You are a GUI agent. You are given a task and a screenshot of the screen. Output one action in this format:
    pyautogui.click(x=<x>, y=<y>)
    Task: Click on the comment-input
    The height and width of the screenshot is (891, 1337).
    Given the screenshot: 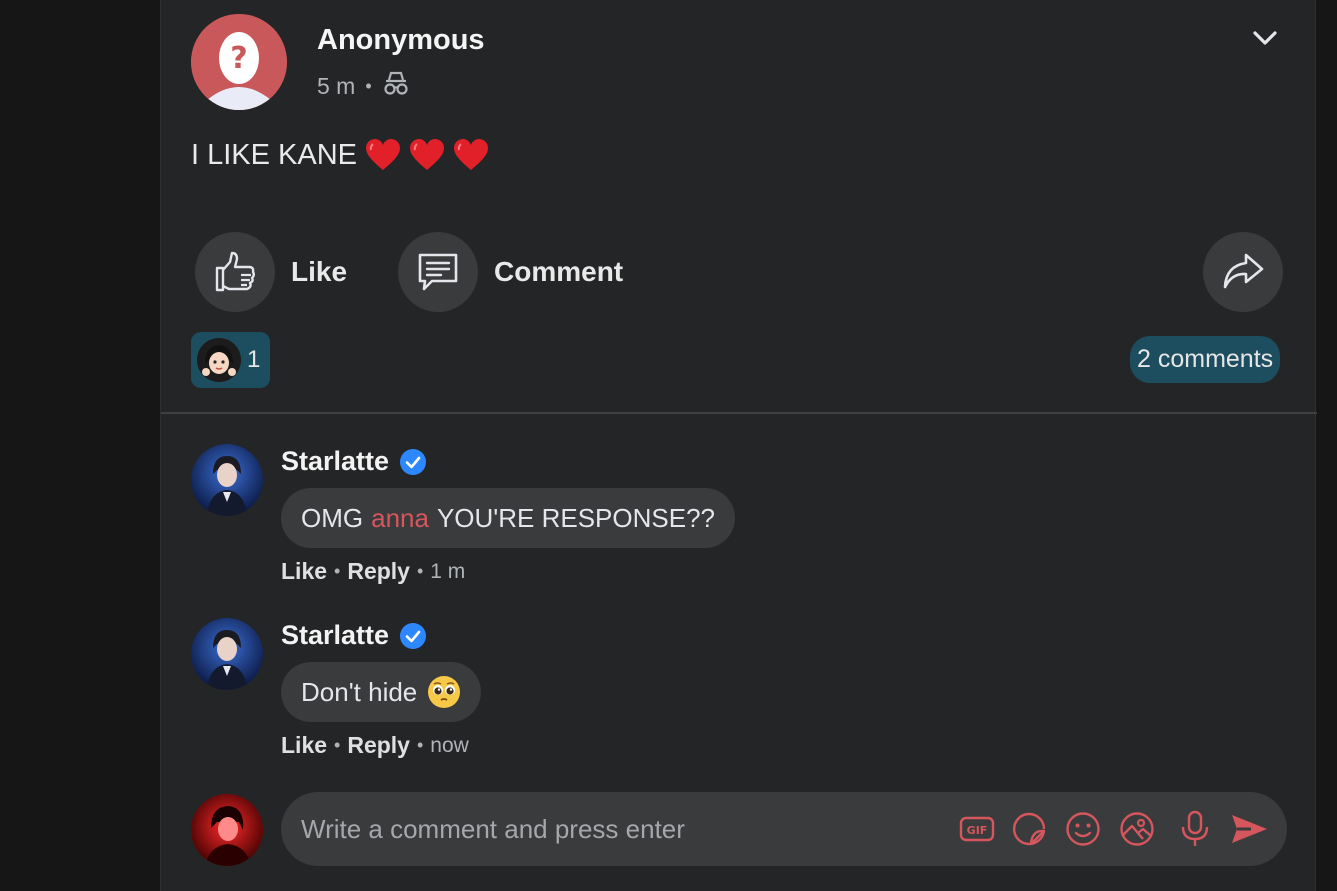 What is the action you would take?
    pyautogui.click(x=621, y=829)
    